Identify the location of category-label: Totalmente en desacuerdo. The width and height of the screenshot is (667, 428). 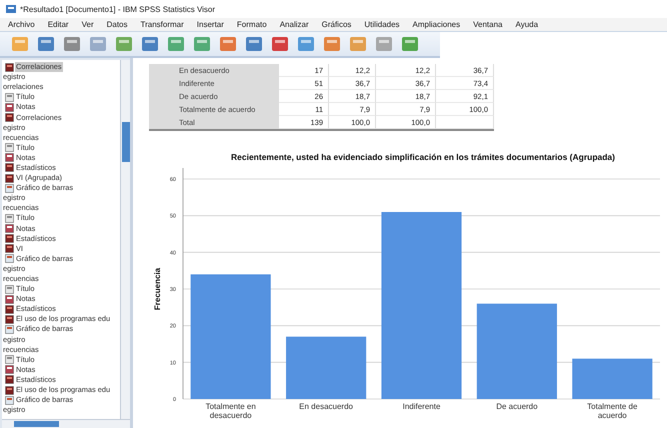
(231, 411).